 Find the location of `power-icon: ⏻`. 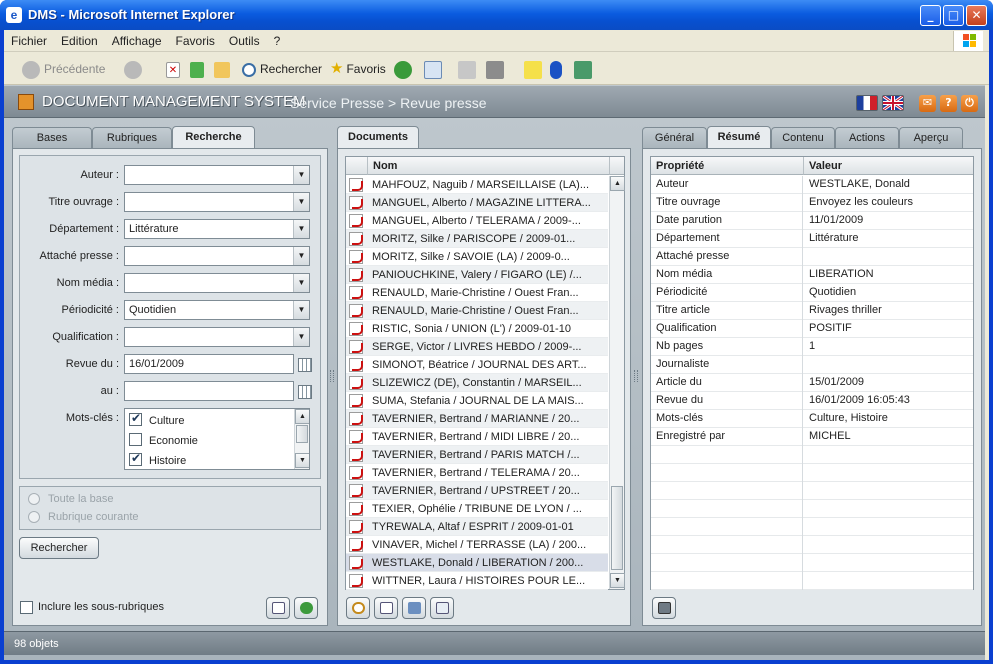

power-icon: ⏻ is located at coordinates (969, 103).